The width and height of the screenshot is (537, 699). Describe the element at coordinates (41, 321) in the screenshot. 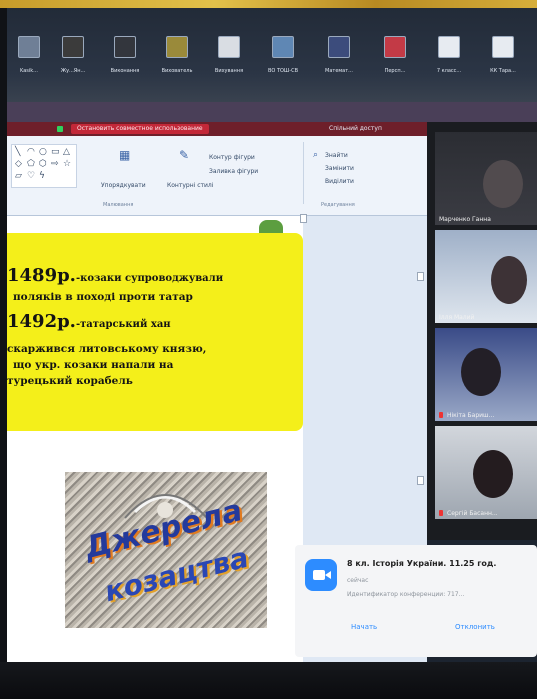

I see `slide-year: 1492р.` at that location.